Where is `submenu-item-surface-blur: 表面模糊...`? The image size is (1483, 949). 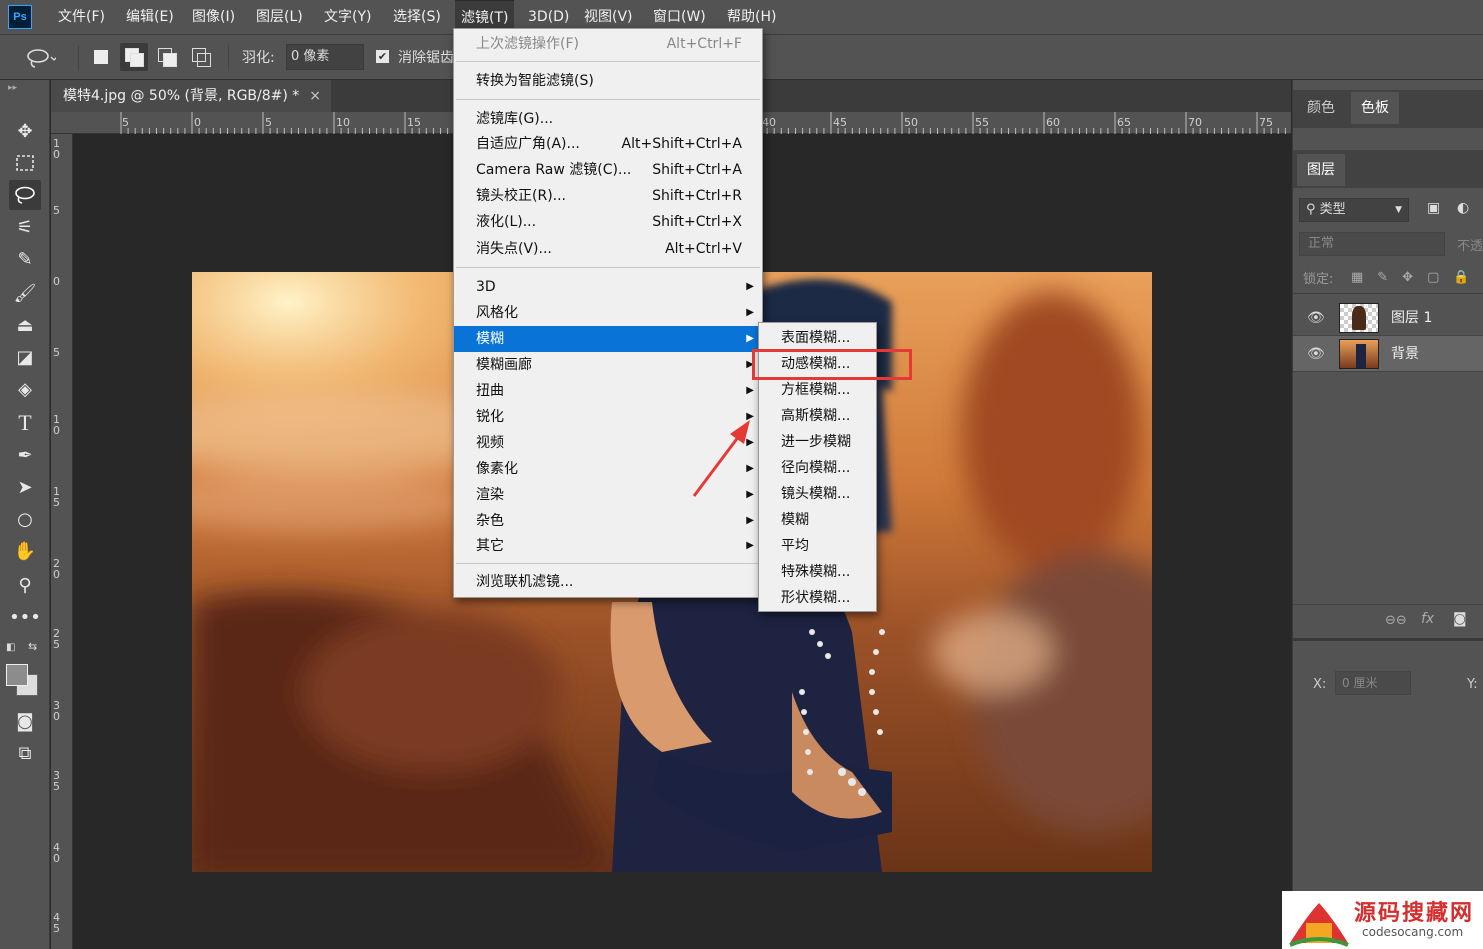
submenu-item-surface-blur: 表面模糊... is located at coordinates (817, 338).